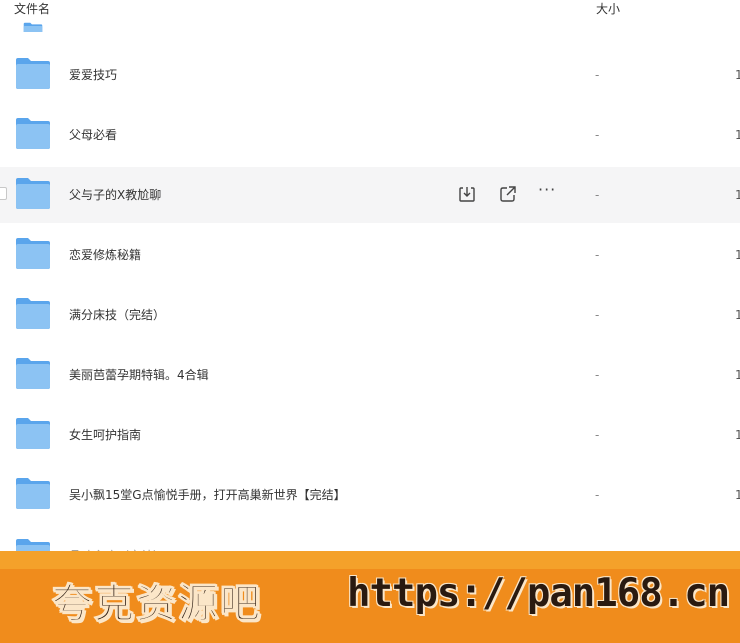 Image resolution: width=740 pixels, height=643 pixels. I want to click on more-icon: ···, so click(547, 190).